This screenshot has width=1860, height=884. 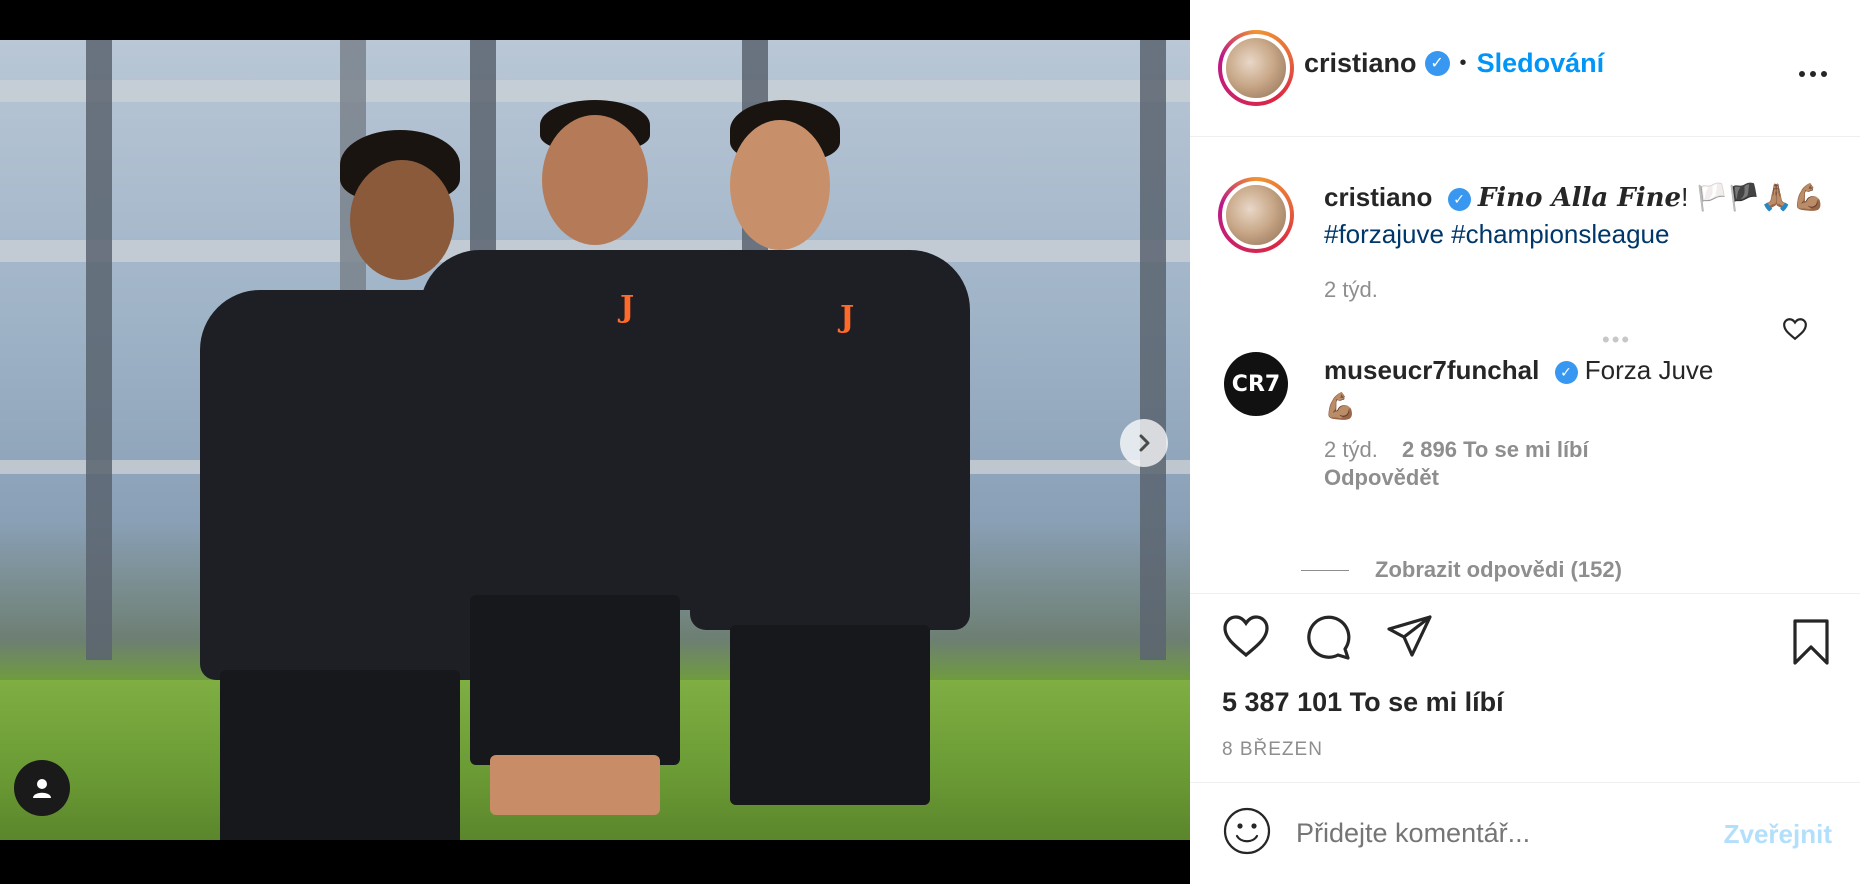 What do you see at coordinates (1498, 570) in the screenshot?
I see `view-replies-label: Zobrazit odpovědi (152)` at bounding box center [1498, 570].